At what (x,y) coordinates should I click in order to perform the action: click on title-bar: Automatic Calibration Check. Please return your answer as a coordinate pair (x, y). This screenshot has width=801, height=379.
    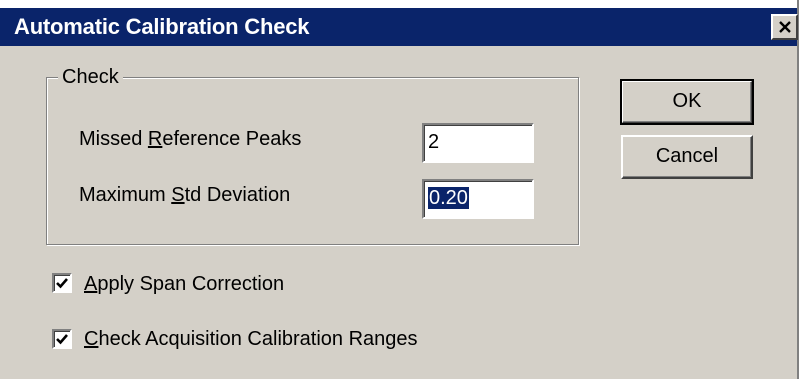
    Looking at the image, I should click on (399, 27).